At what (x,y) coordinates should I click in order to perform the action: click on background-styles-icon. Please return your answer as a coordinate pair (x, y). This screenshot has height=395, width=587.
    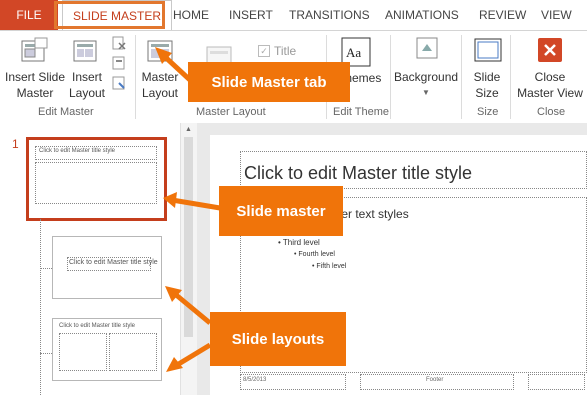
    Looking at the image, I should click on (427, 48).